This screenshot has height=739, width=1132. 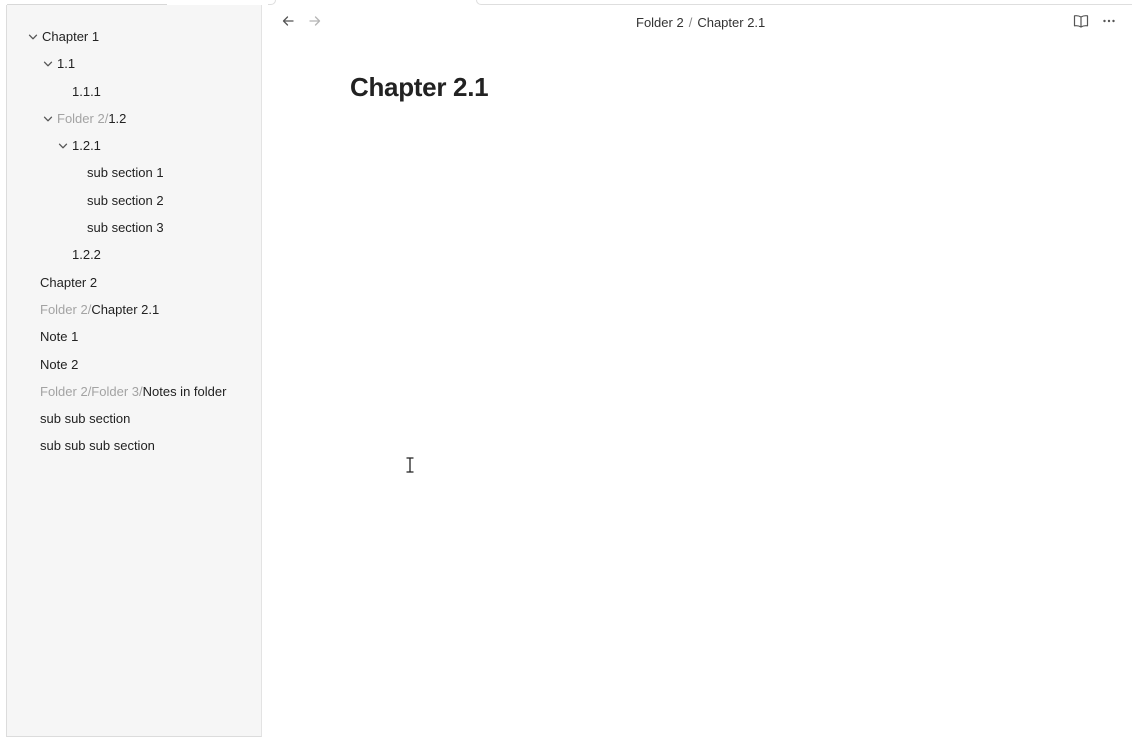 I want to click on tree-item-sub-section-1: sub section 1, so click(x=134, y=173).